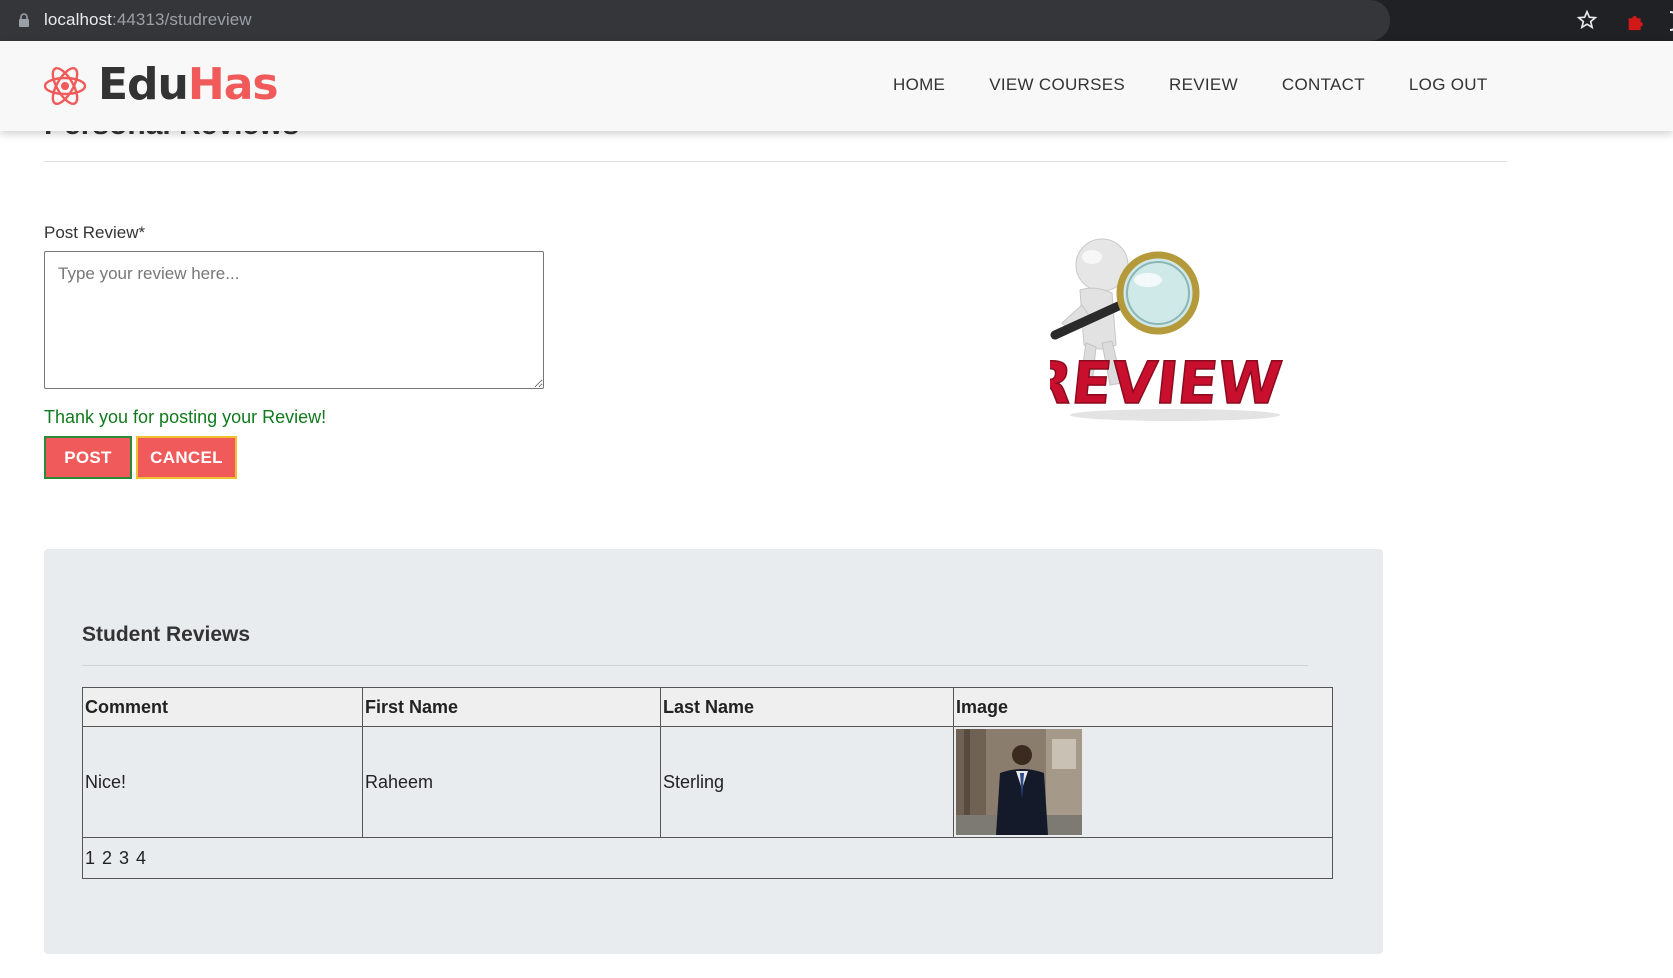 The height and width of the screenshot is (978, 1673). Describe the element at coordinates (807, 707) in the screenshot. I see `column-header-last-name: Last Name` at that location.